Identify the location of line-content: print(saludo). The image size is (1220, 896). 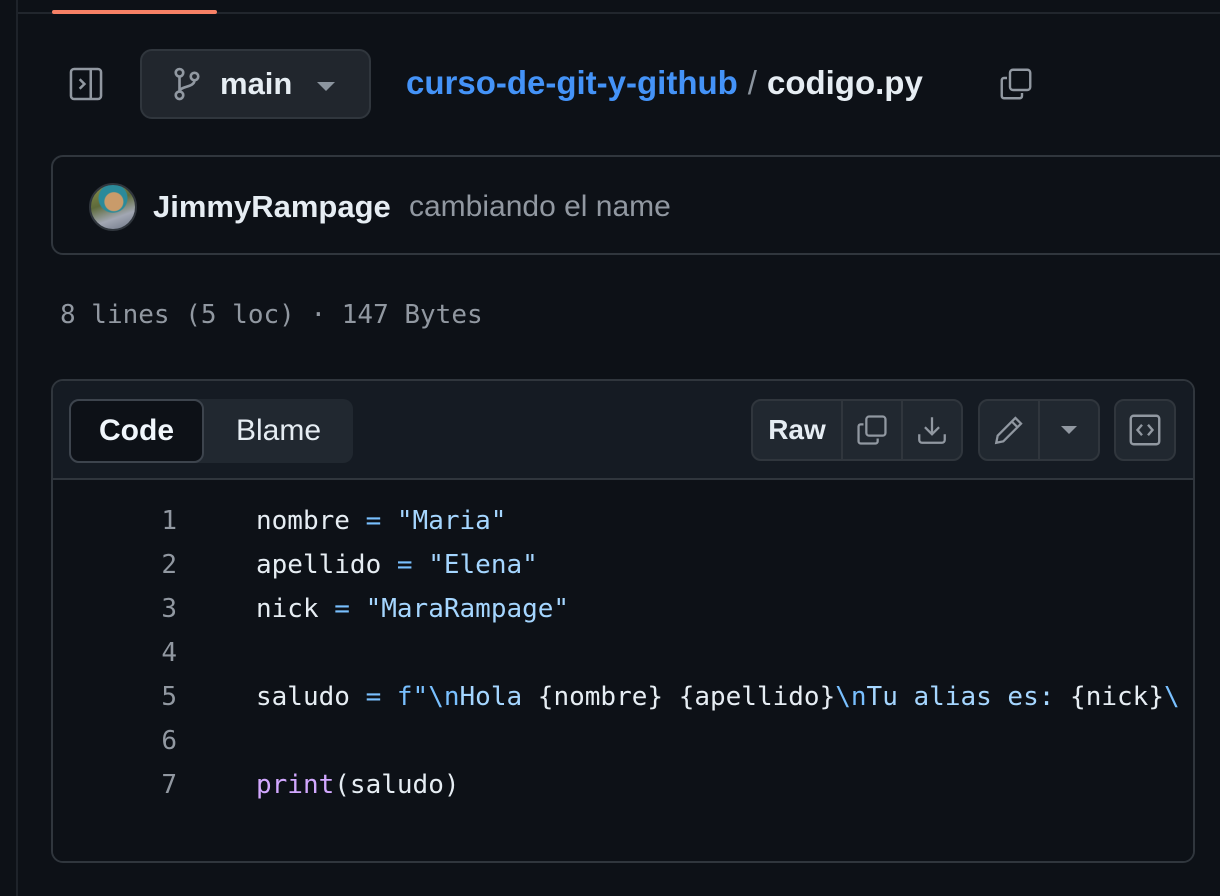
(358, 785).